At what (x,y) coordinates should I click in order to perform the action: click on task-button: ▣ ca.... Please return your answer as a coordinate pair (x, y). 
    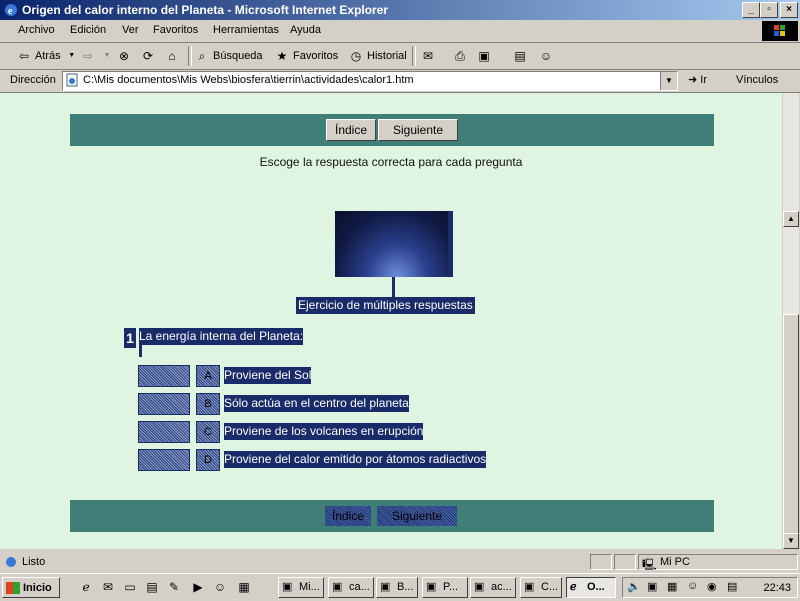
    Looking at the image, I should click on (351, 587).